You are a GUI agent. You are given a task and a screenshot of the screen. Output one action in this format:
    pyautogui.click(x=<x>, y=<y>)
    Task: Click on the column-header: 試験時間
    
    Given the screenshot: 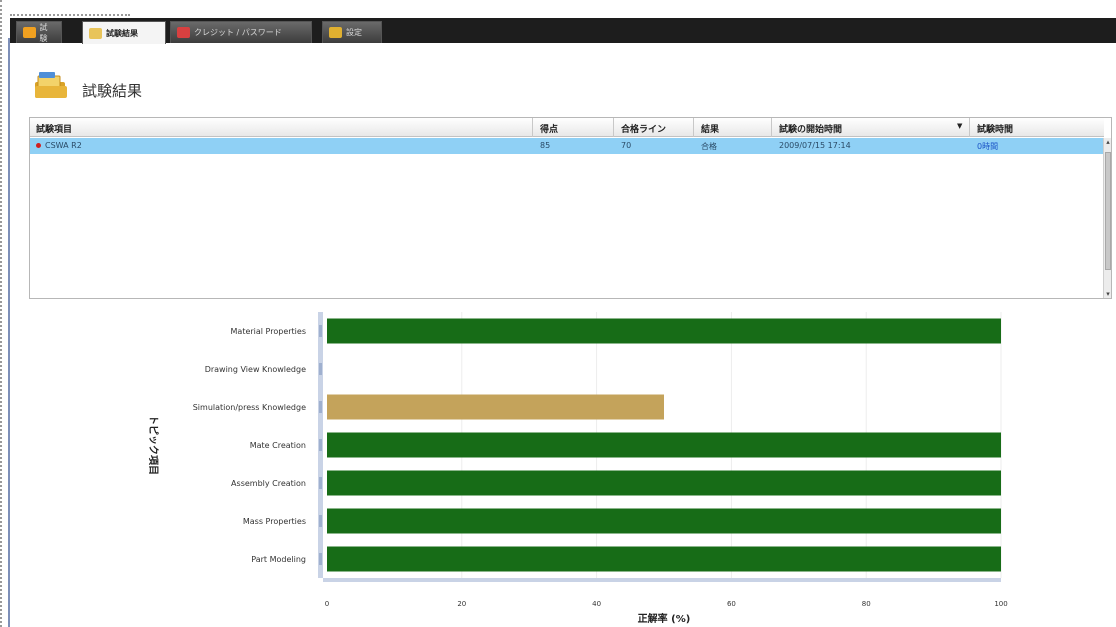 What is the action you would take?
    pyautogui.click(x=995, y=128)
    